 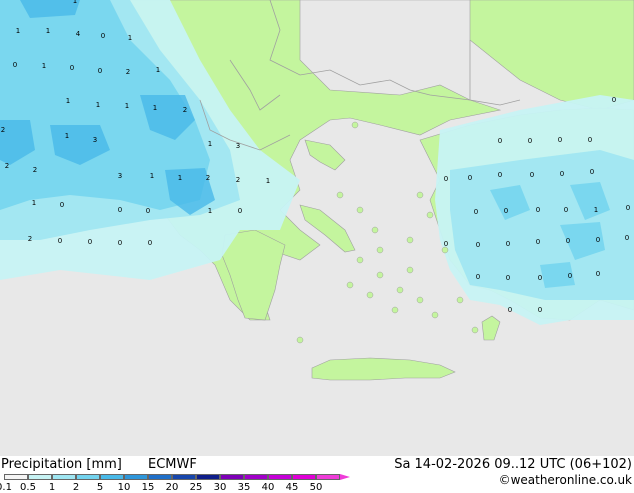 What do you see at coordinates (345, 477) in the screenshot?
I see `legend-arrow` at bounding box center [345, 477].